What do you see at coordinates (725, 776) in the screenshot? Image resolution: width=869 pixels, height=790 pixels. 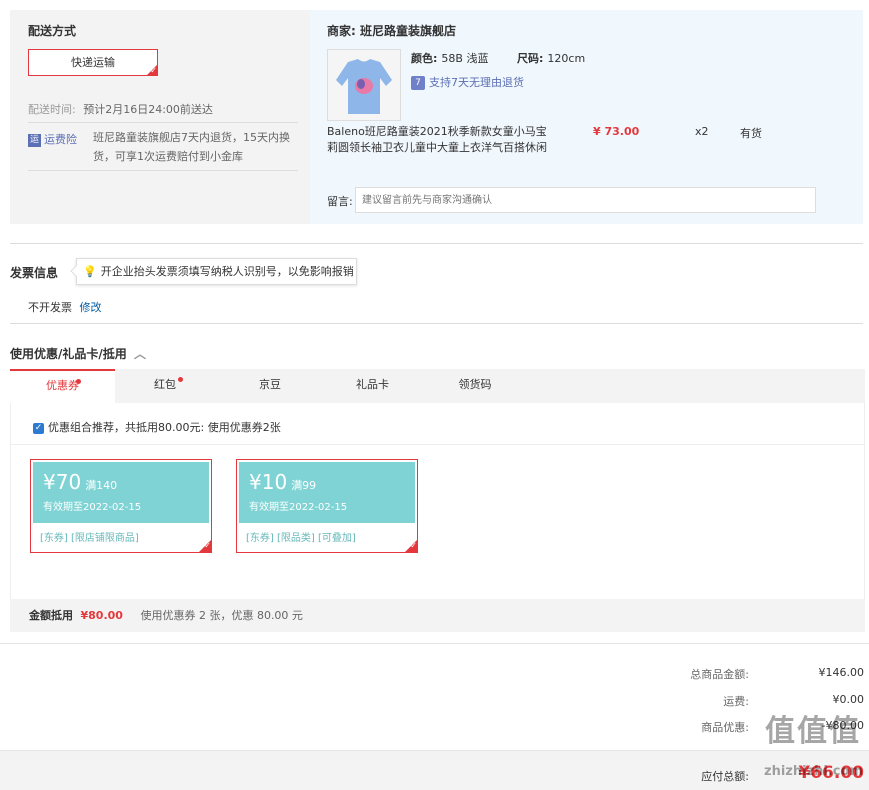 I see `payable-label: 应付总额:` at bounding box center [725, 776].